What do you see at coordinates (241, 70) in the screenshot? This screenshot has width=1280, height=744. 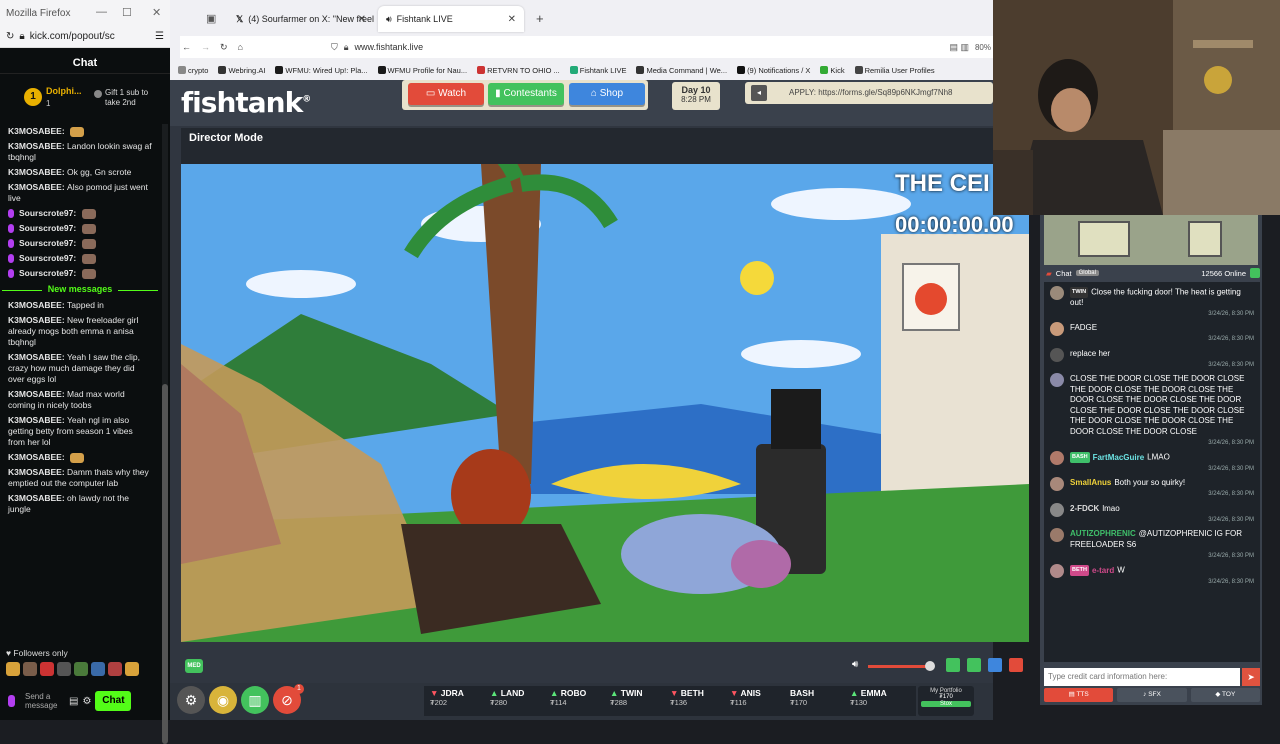 I see `bookmark-item: Webring.AI` at bounding box center [241, 70].